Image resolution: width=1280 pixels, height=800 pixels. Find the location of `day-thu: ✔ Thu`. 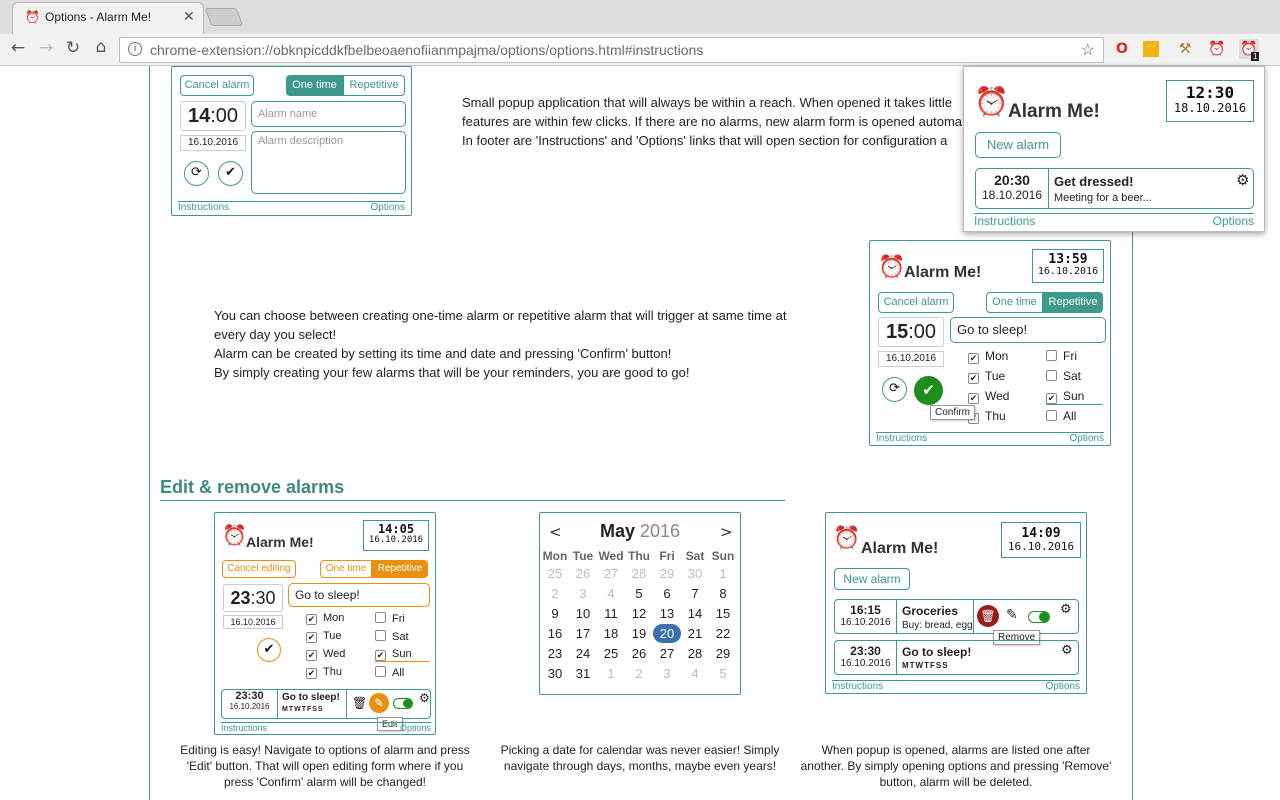

day-thu: ✔ Thu is located at coordinates (324, 672).